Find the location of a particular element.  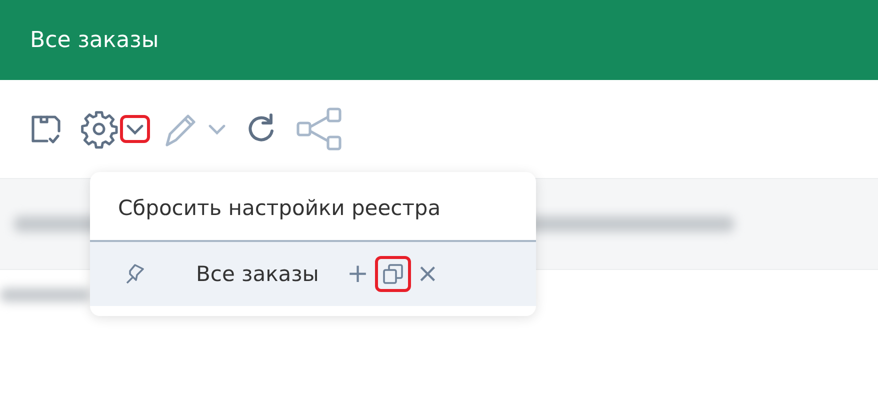

copy-button is located at coordinates (392, 274).